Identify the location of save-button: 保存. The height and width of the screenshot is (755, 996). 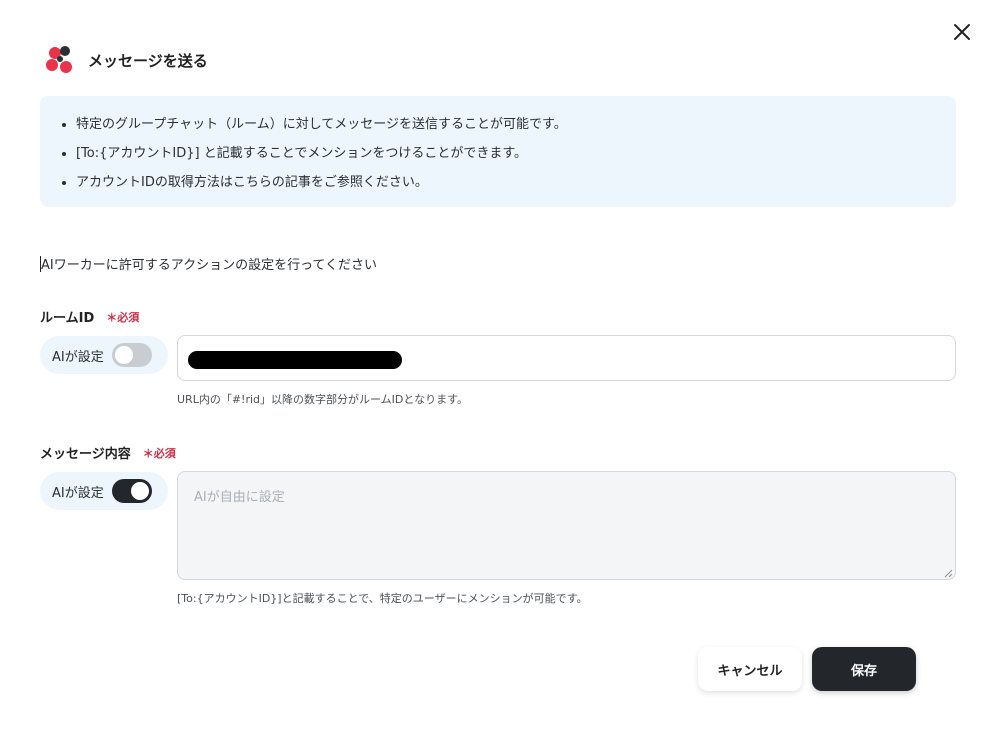
(864, 669).